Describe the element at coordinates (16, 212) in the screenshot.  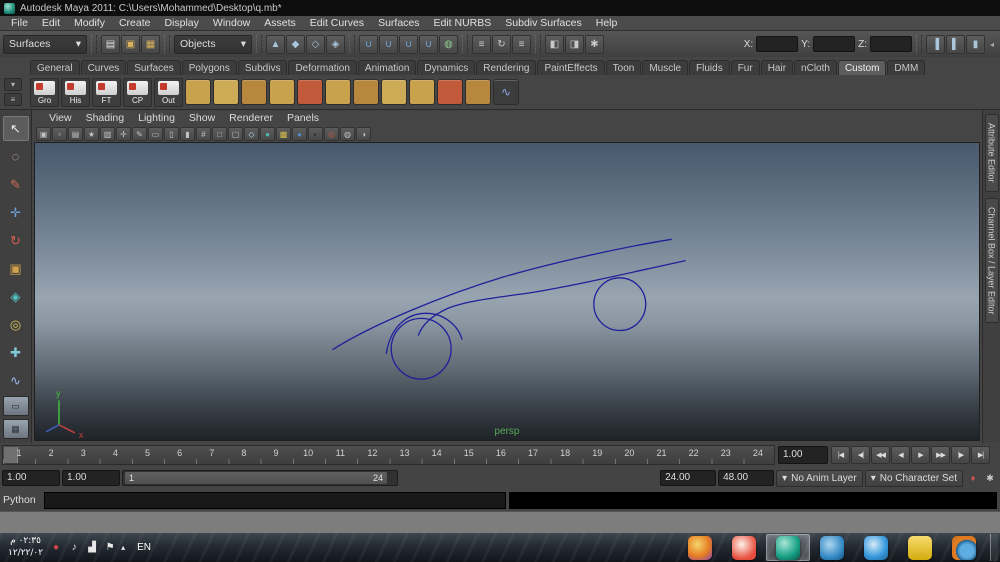
I see `move-tool: ✛` at that location.